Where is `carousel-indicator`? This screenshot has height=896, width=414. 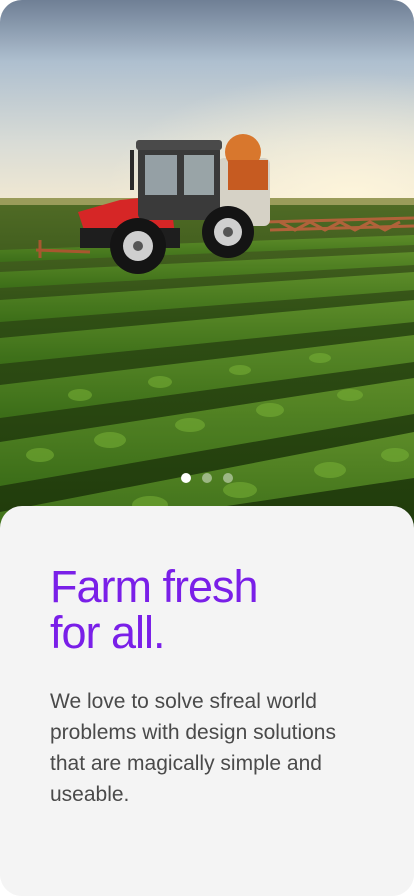
carousel-indicator is located at coordinates (207, 478).